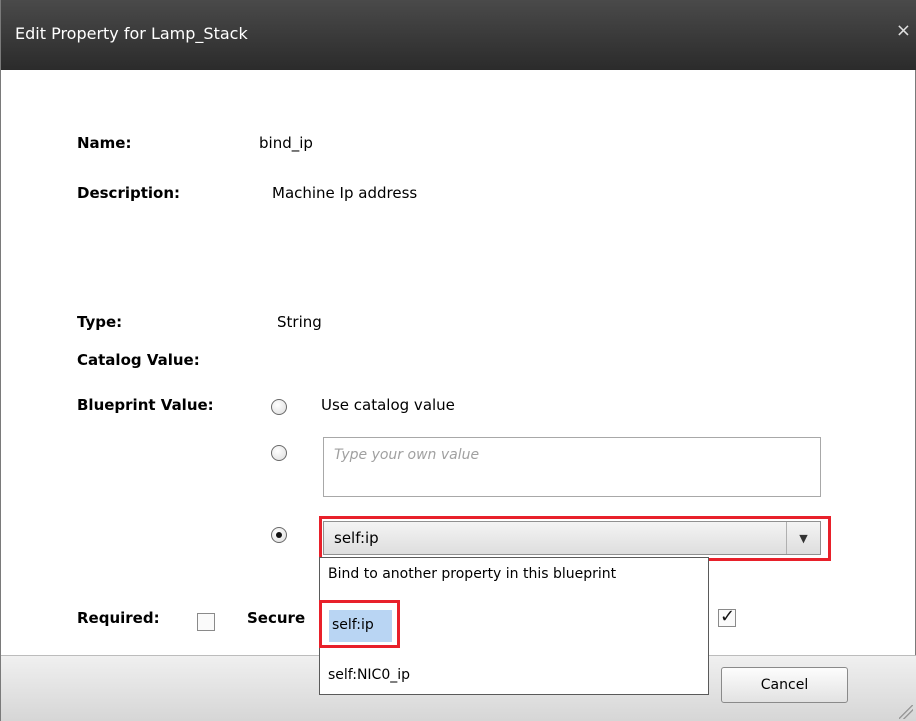  I want to click on overridable-checkbox, so click(727, 616).